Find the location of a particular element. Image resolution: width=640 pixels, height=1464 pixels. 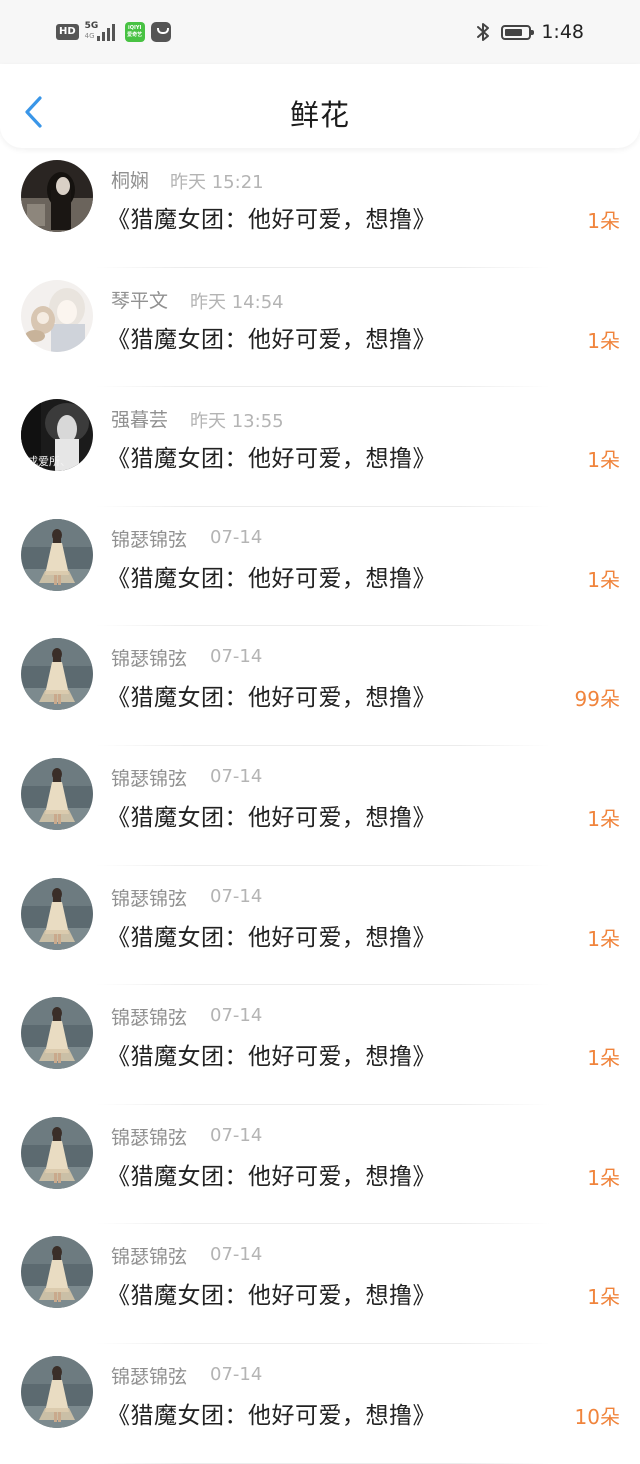

list-item: 锦瑟锦弦 07-14 《猎魔女团：他好可爱，想撸》 99朵 is located at coordinates (320, 686).